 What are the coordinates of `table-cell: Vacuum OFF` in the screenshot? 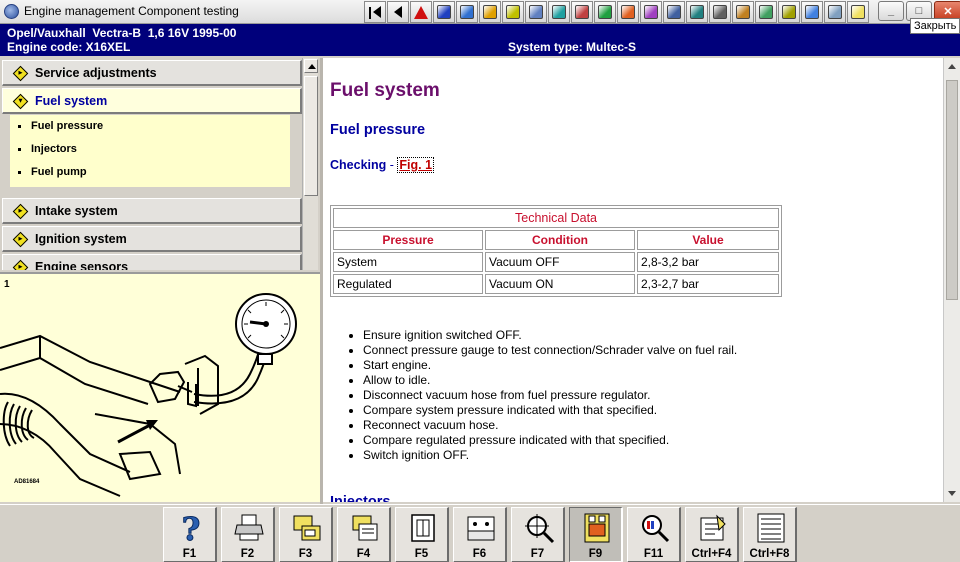 It's located at (560, 262).